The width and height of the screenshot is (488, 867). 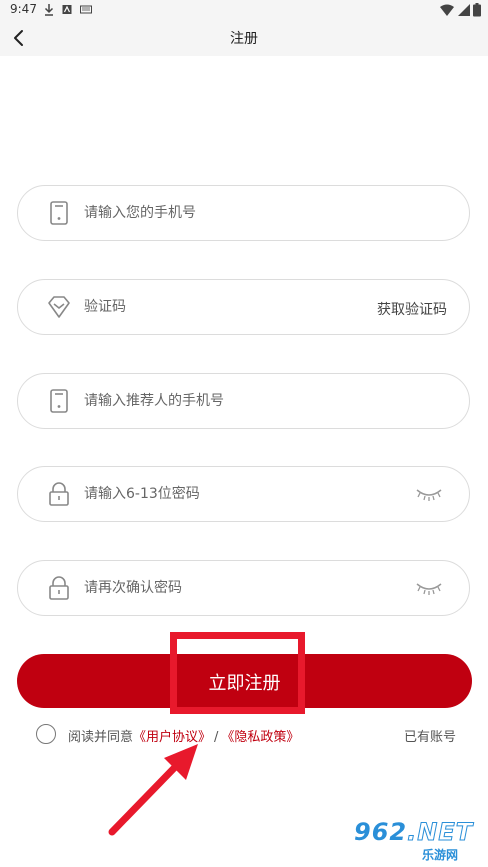 What do you see at coordinates (23, 9) in the screenshot?
I see `status-time: 9:47` at bounding box center [23, 9].